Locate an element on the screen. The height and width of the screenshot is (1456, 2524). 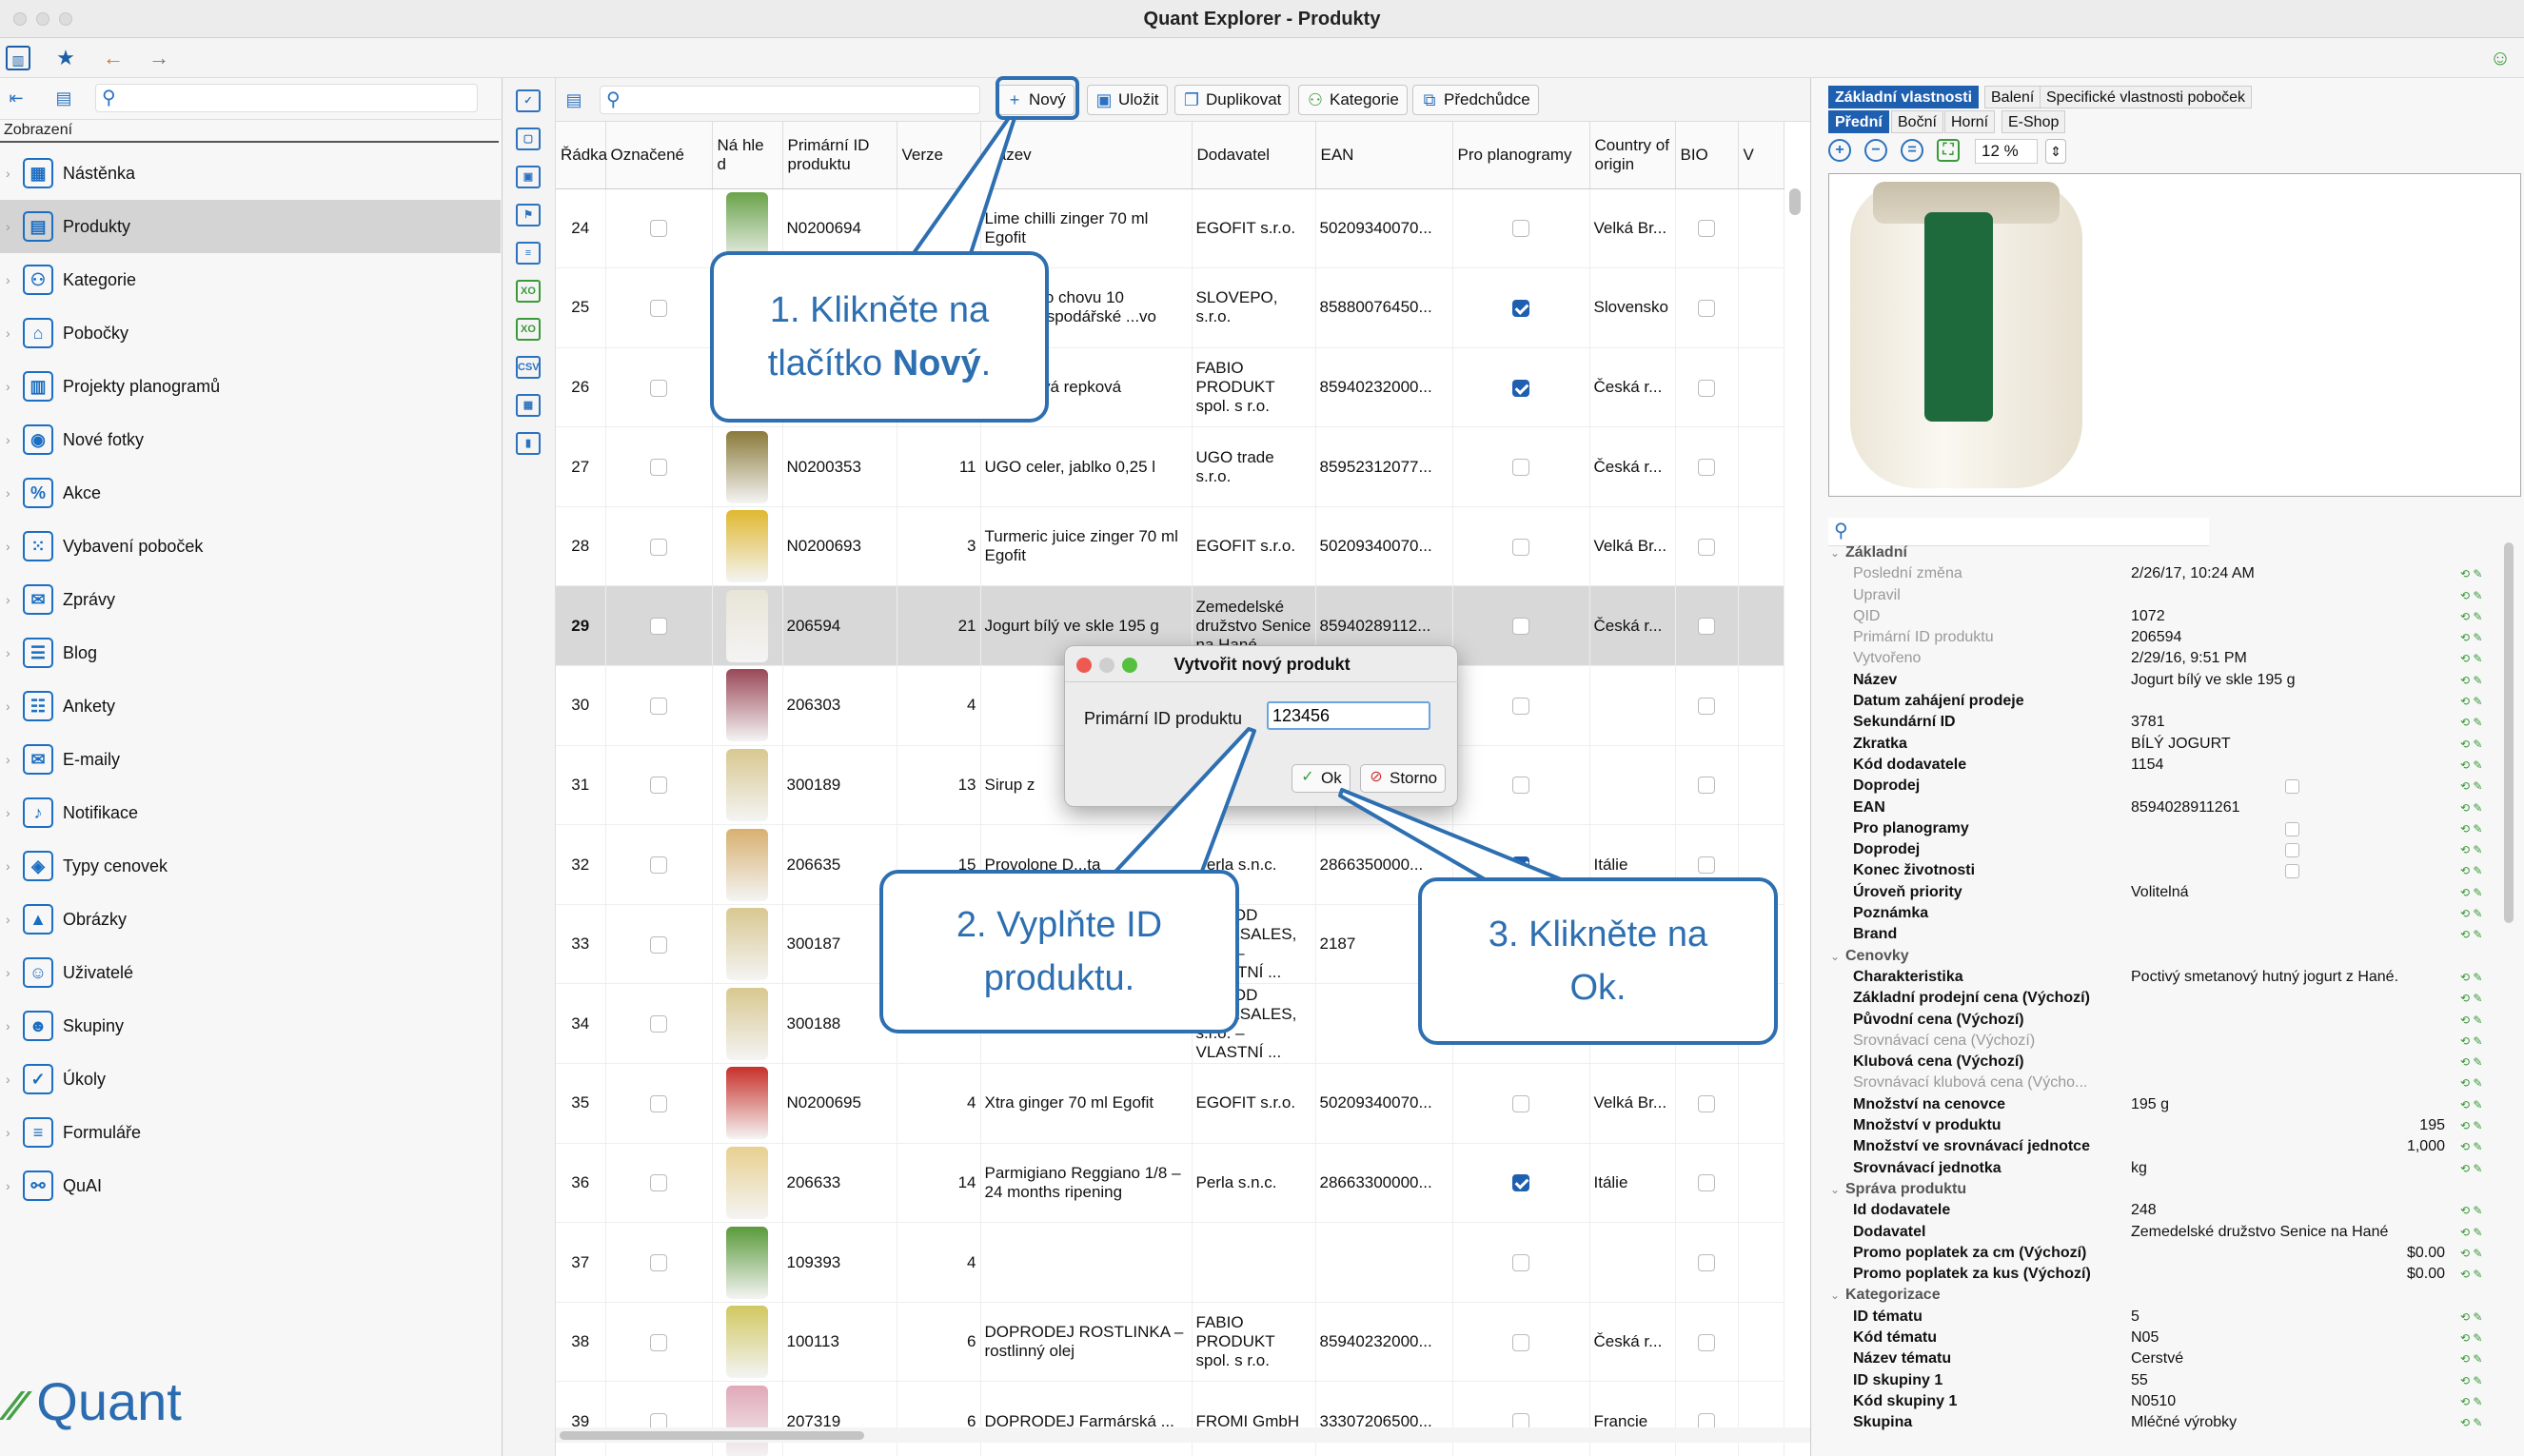
property-row: Množství na cenovce 195 g ⟲ ✎ is located at coordinates (2161, 1104).